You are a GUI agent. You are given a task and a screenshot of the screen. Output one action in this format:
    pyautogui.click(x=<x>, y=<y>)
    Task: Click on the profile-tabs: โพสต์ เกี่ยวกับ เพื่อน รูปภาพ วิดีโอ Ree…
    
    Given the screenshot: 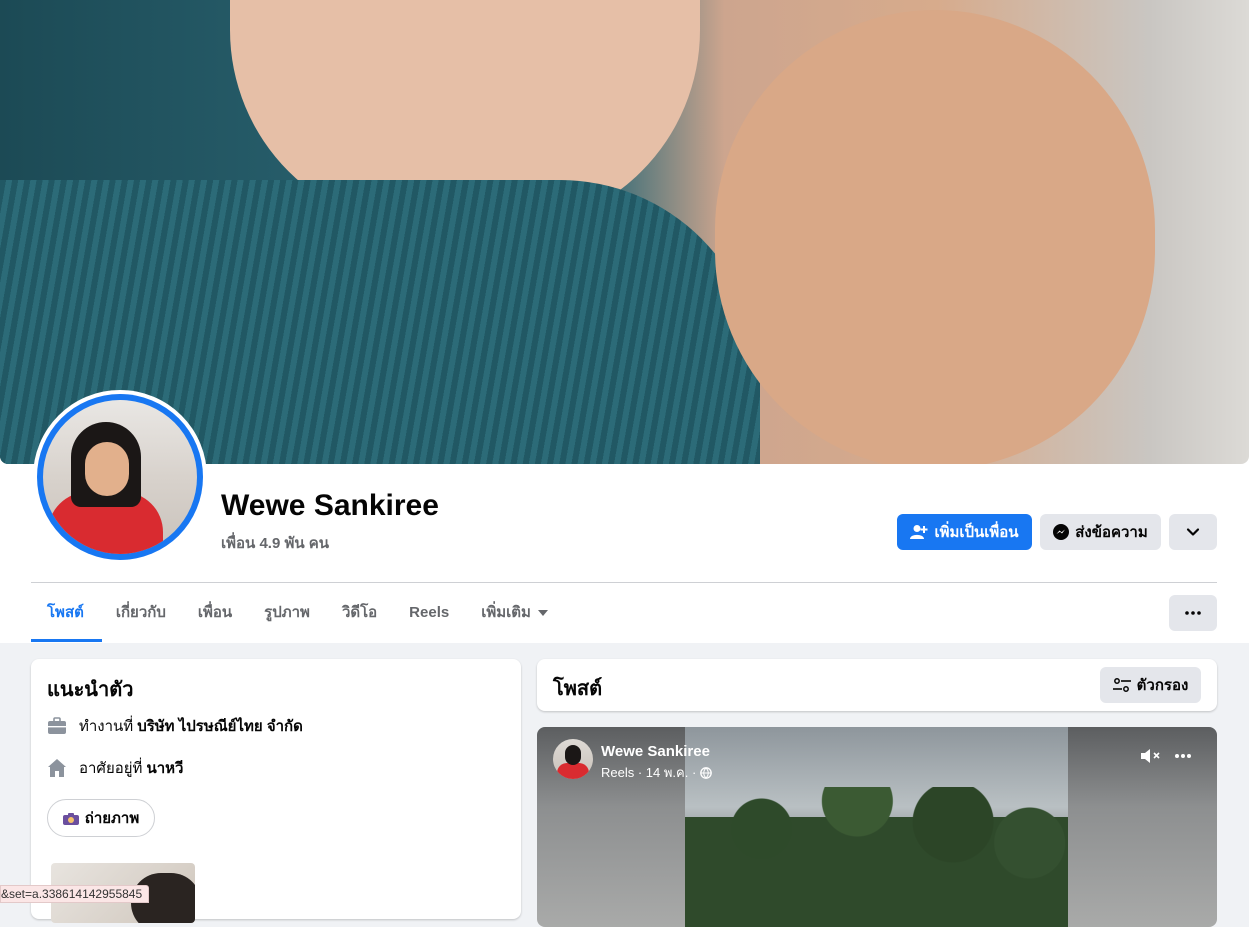 What is the action you would take?
    pyautogui.click(x=297, y=619)
    